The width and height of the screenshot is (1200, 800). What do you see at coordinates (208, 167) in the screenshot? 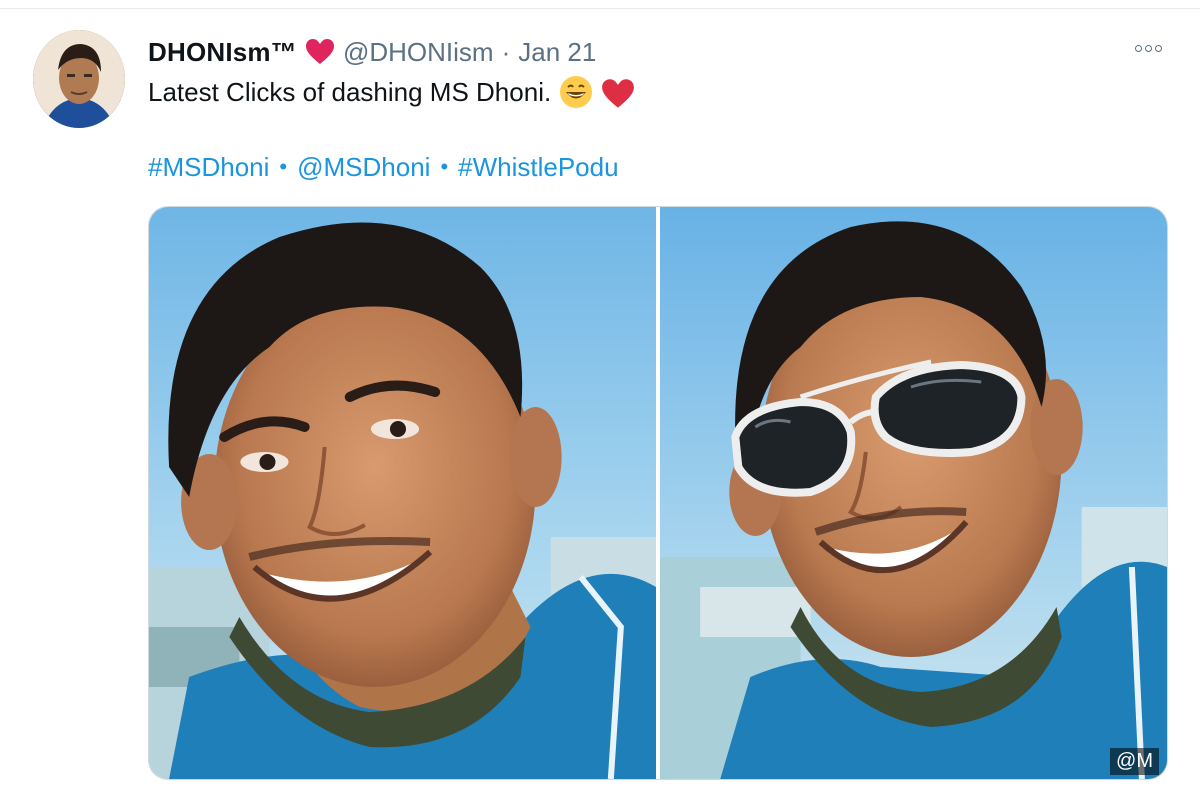
I see `hashtag-msdhoni: #MSDhoni` at bounding box center [208, 167].